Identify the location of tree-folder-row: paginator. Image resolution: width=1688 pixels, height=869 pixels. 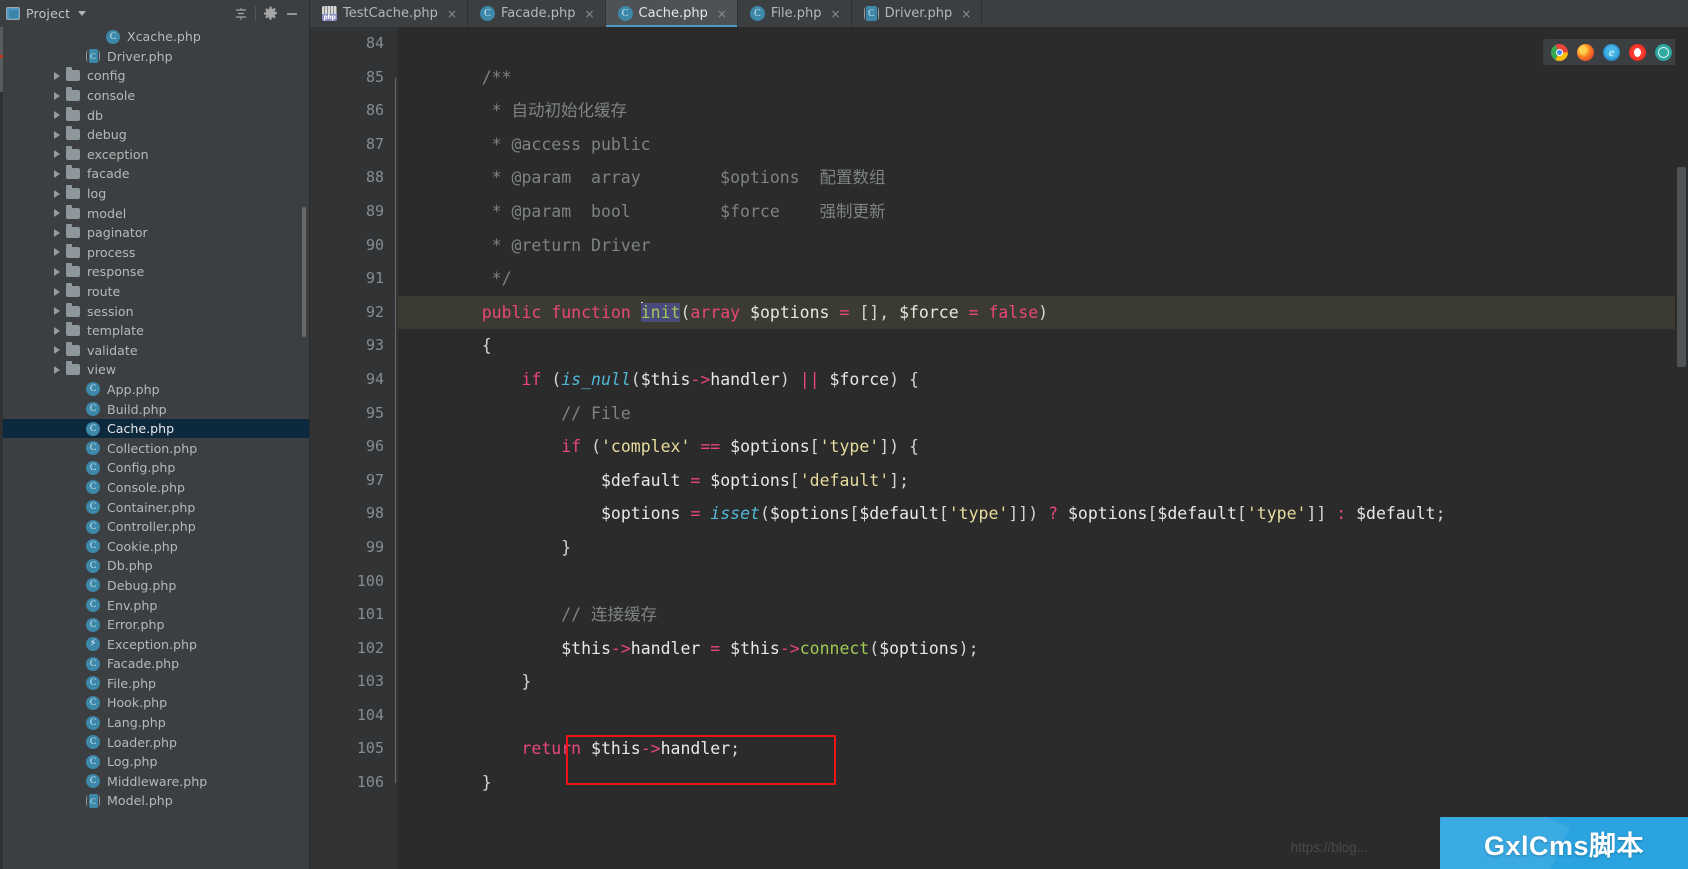
(154, 233).